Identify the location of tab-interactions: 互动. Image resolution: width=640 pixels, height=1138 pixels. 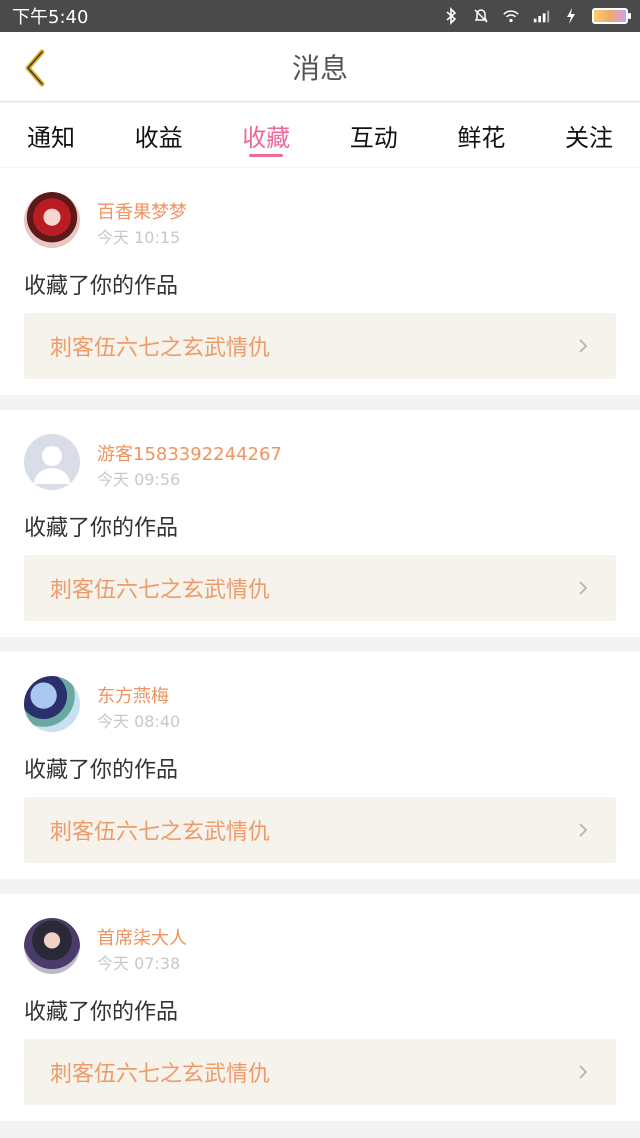
(374, 135).